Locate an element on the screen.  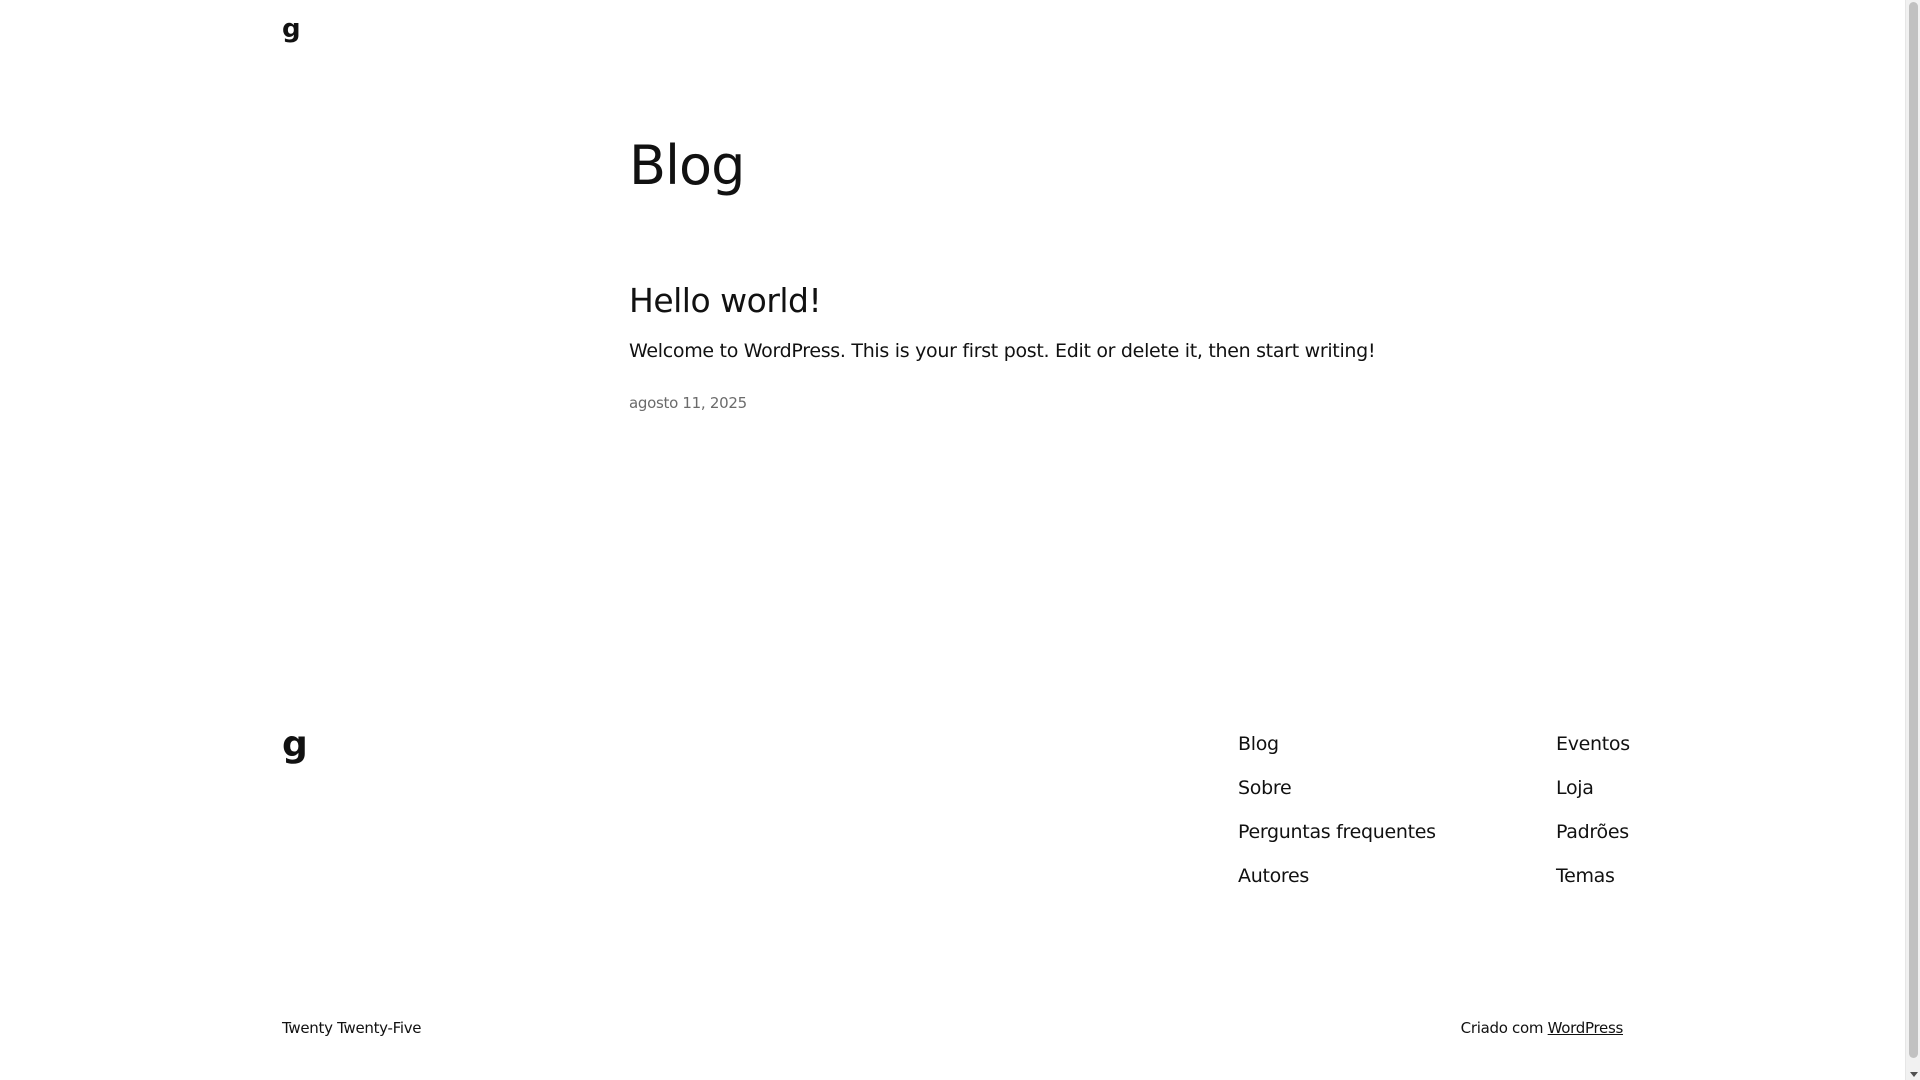
page-title: Blog is located at coordinates (687, 165).